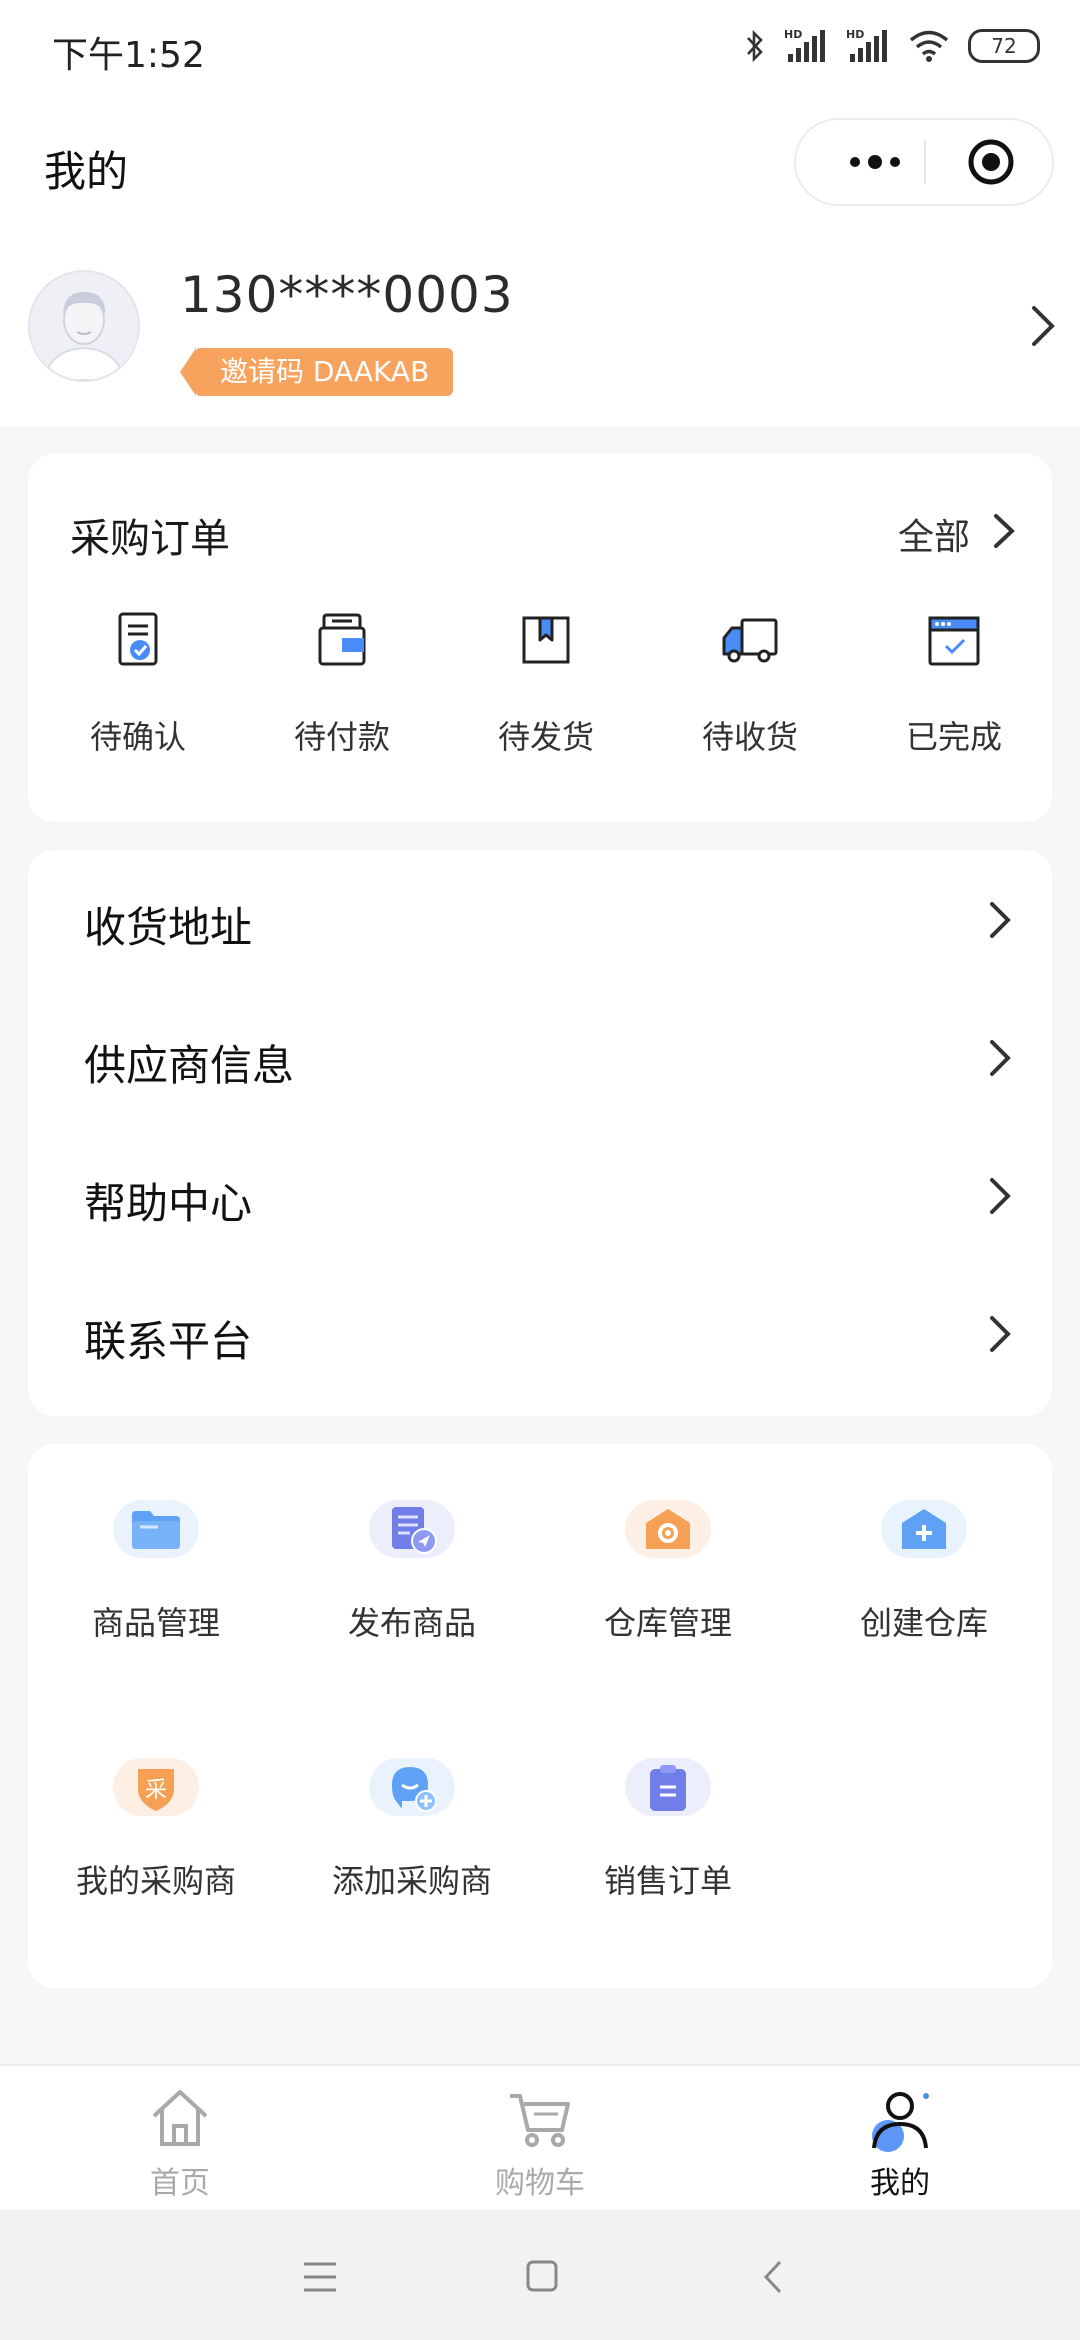  Describe the element at coordinates (755, 46) in the screenshot. I see `bluetooth-icon` at that location.